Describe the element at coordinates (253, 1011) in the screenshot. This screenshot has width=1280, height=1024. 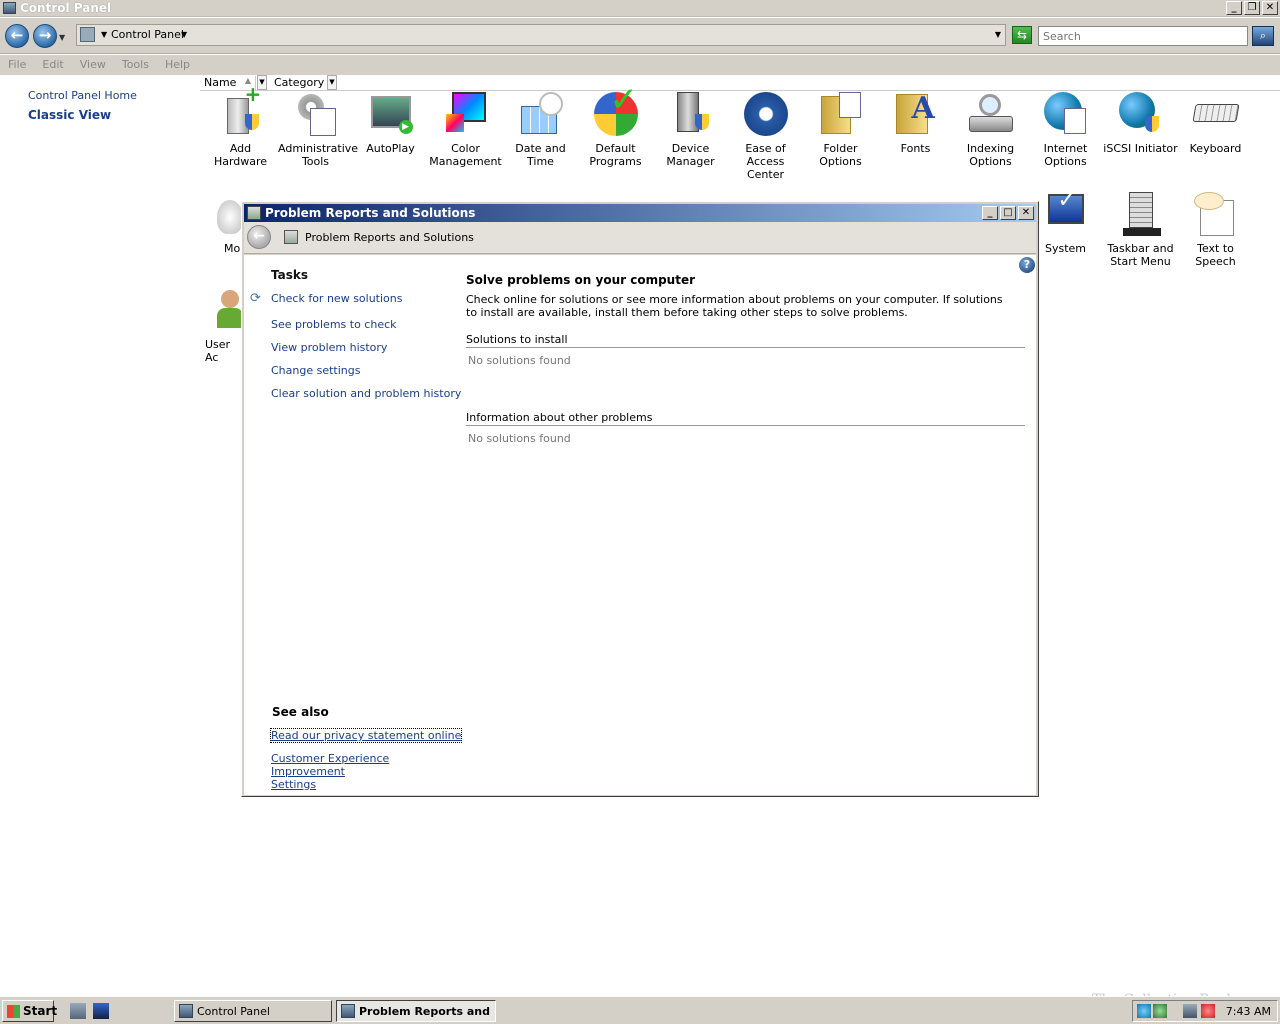
I see `taskbar-control-panel: Control Panel` at that location.